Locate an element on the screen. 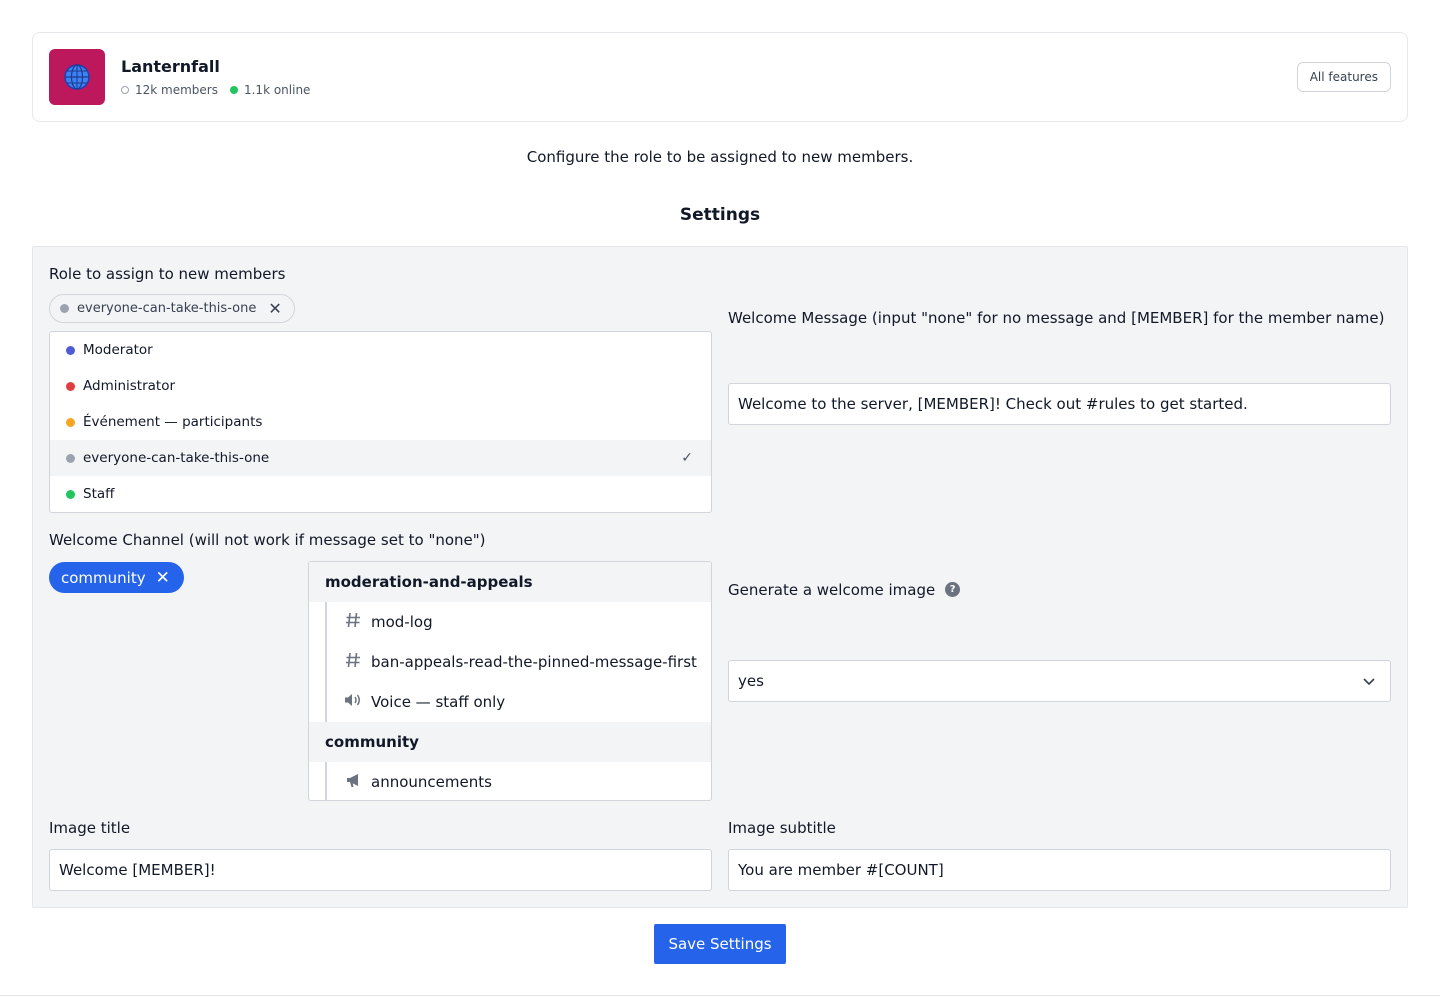 The image size is (1440, 997). channel-option: mod-log is located at coordinates (518, 622).